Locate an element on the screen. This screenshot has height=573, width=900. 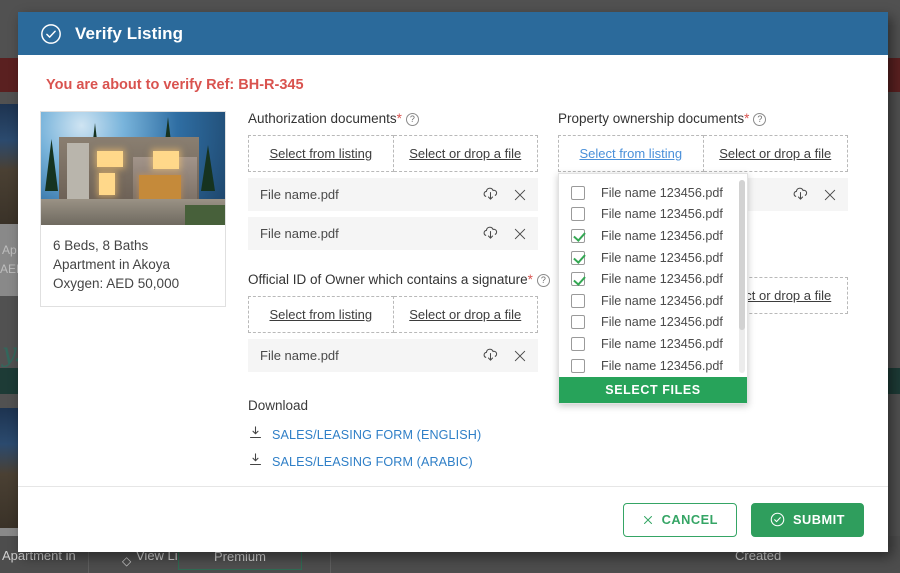
modal-header: Verify Listing is located at coordinates (453, 33).